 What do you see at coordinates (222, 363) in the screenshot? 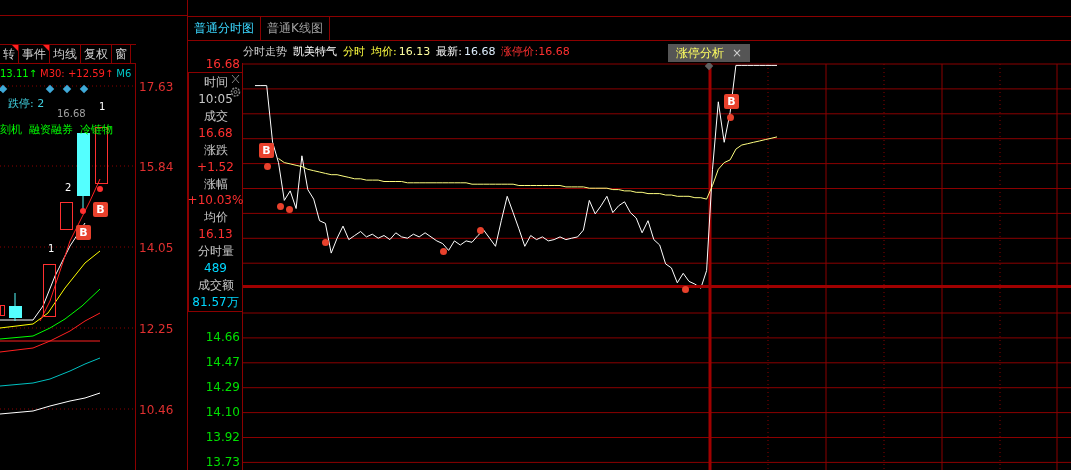
I see `price-axis-label: 14.47` at bounding box center [222, 363].